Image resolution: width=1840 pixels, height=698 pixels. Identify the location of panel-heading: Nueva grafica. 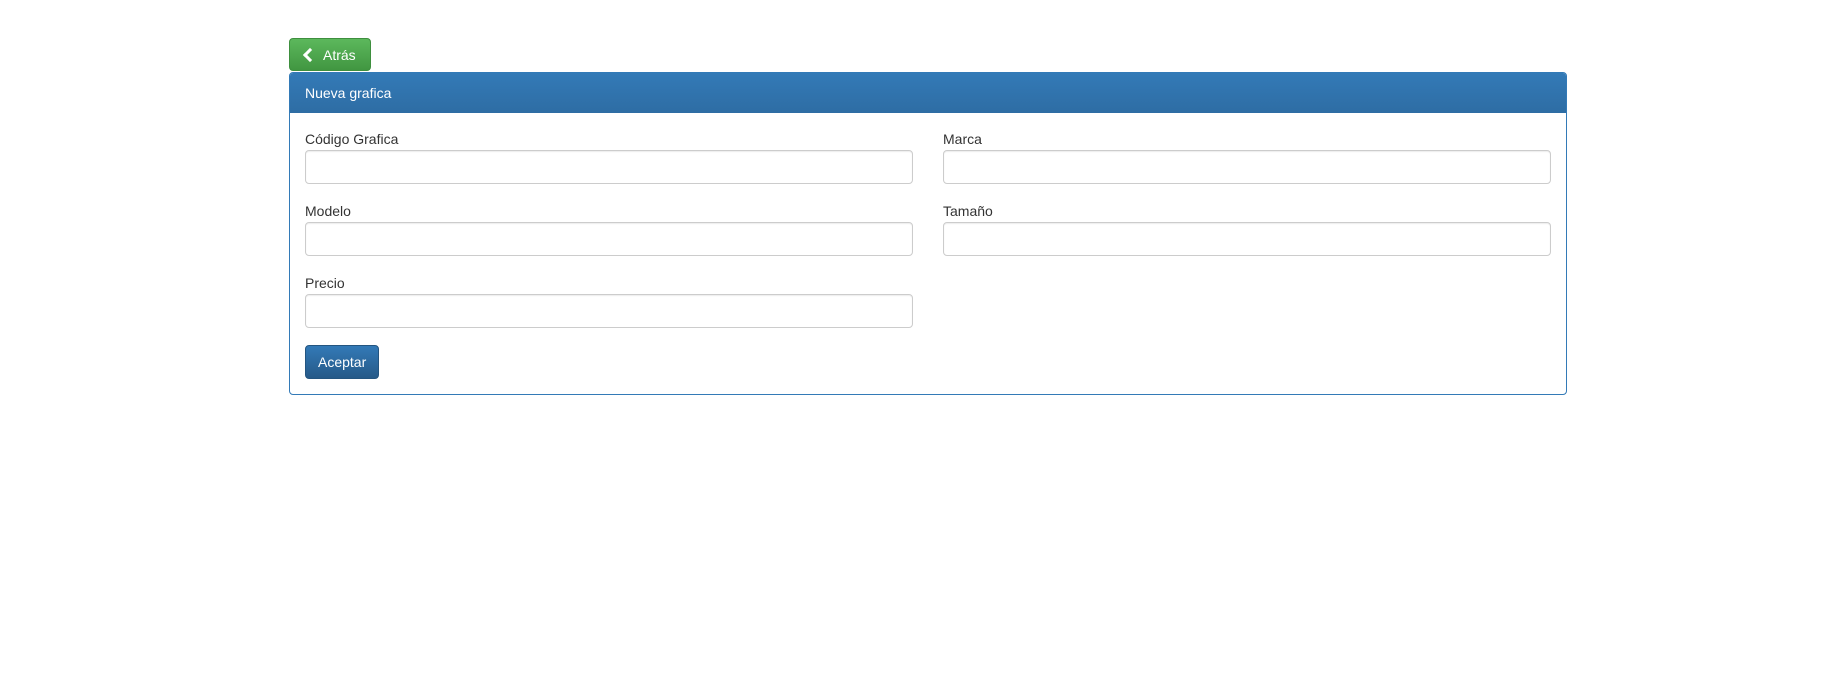
(928, 93).